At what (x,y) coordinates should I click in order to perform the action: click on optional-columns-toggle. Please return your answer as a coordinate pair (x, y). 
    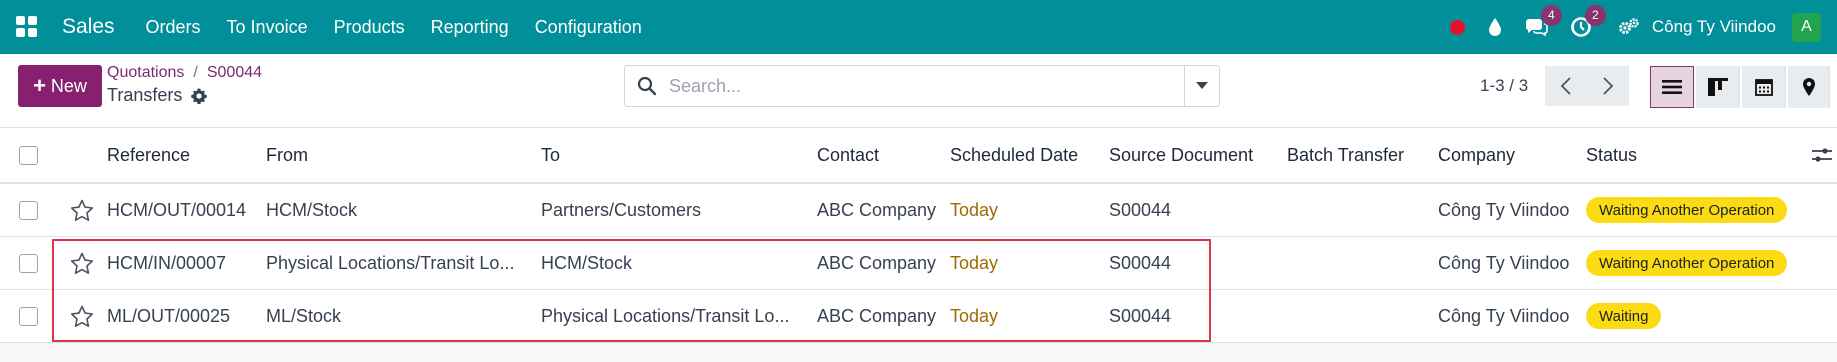
    Looking at the image, I should click on (1822, 155).